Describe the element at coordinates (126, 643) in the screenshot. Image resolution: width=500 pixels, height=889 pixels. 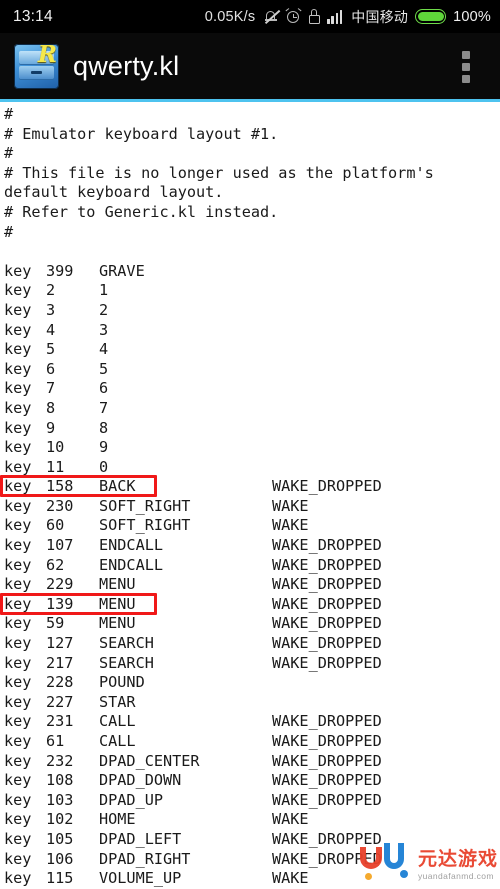
I see `key-name: SEARCH` at that location.